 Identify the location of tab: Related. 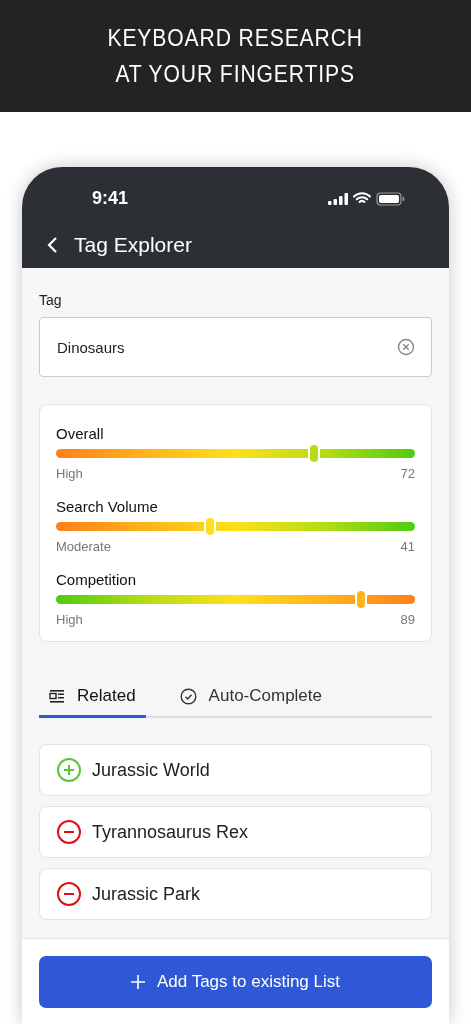
(92, 702).